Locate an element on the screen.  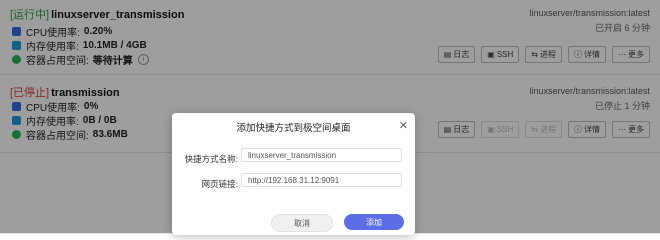
shortcut-name-input: linuxserver_transmission is located at coordinates (321, 155).